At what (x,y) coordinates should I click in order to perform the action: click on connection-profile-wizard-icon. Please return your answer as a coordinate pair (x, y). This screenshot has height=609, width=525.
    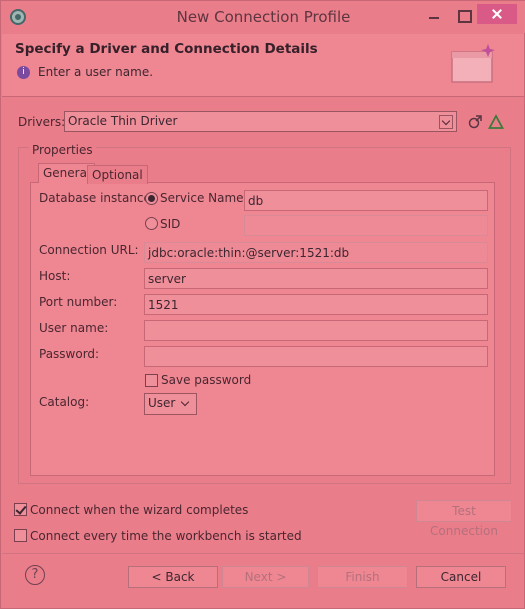
    Looking at the image, I should click on (473, 63).